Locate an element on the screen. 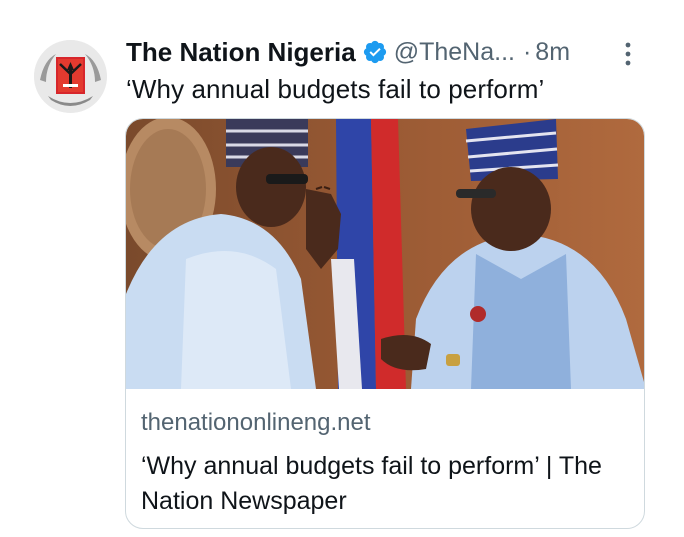 The image size is (684, 537). tweet-text: ‘Why annual budgets fail to perform’ is located at coordinates (335, 89).